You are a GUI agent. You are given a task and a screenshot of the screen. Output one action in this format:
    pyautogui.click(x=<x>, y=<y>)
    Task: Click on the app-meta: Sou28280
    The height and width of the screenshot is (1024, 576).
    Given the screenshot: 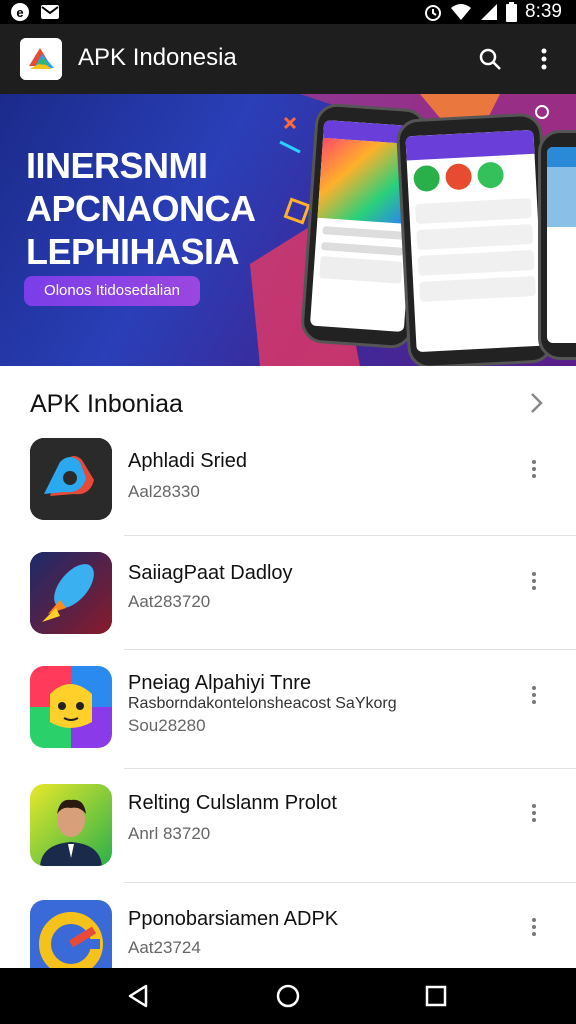 What is the action you would take?
    pyautogui.click(x=167, y=725)
    